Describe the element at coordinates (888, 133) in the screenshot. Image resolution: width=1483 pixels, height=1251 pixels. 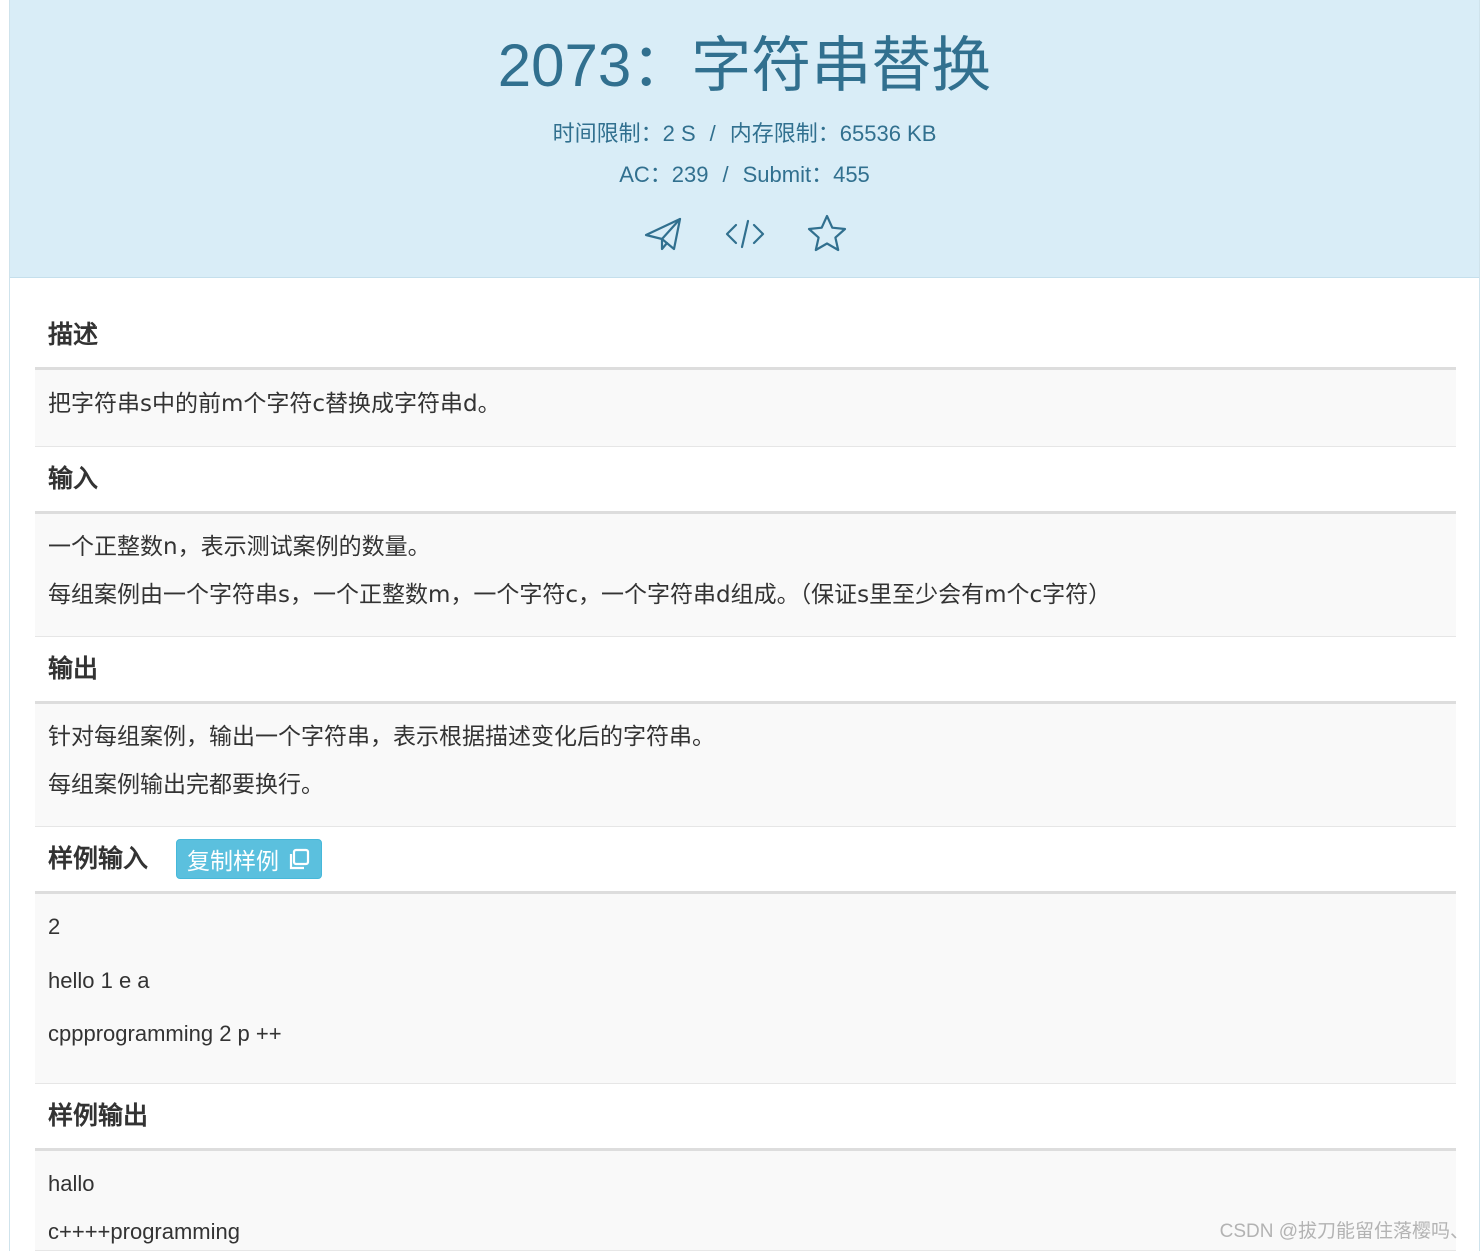
I see `memory-limit-value: 65536 KB` at that location.